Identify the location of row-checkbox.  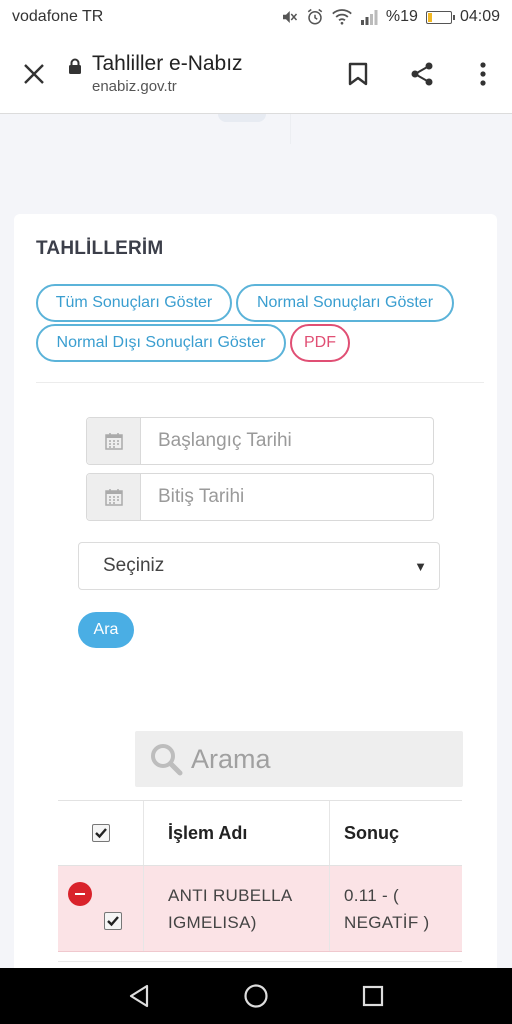
(113, 921).